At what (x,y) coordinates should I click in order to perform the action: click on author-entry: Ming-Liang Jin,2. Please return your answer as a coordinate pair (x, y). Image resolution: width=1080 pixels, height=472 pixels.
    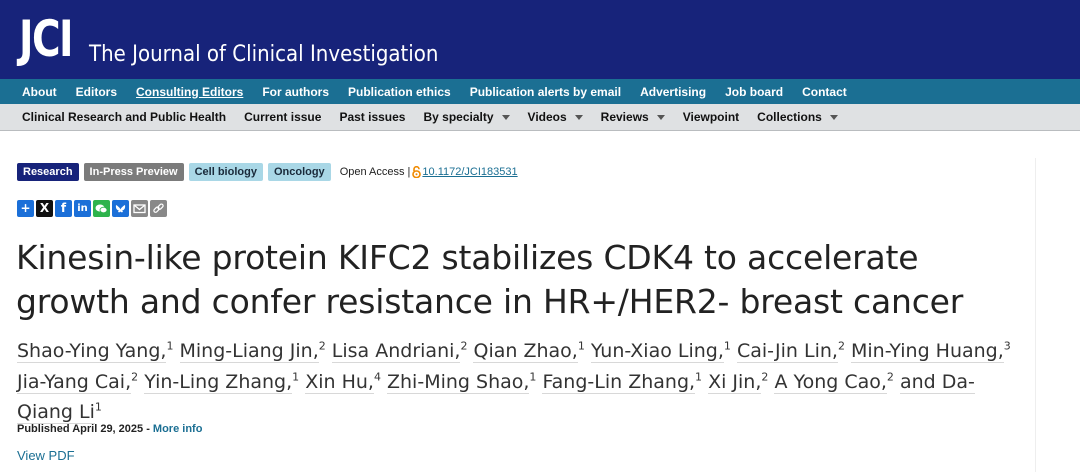
    Looking at the image, I should click on (252, 352).